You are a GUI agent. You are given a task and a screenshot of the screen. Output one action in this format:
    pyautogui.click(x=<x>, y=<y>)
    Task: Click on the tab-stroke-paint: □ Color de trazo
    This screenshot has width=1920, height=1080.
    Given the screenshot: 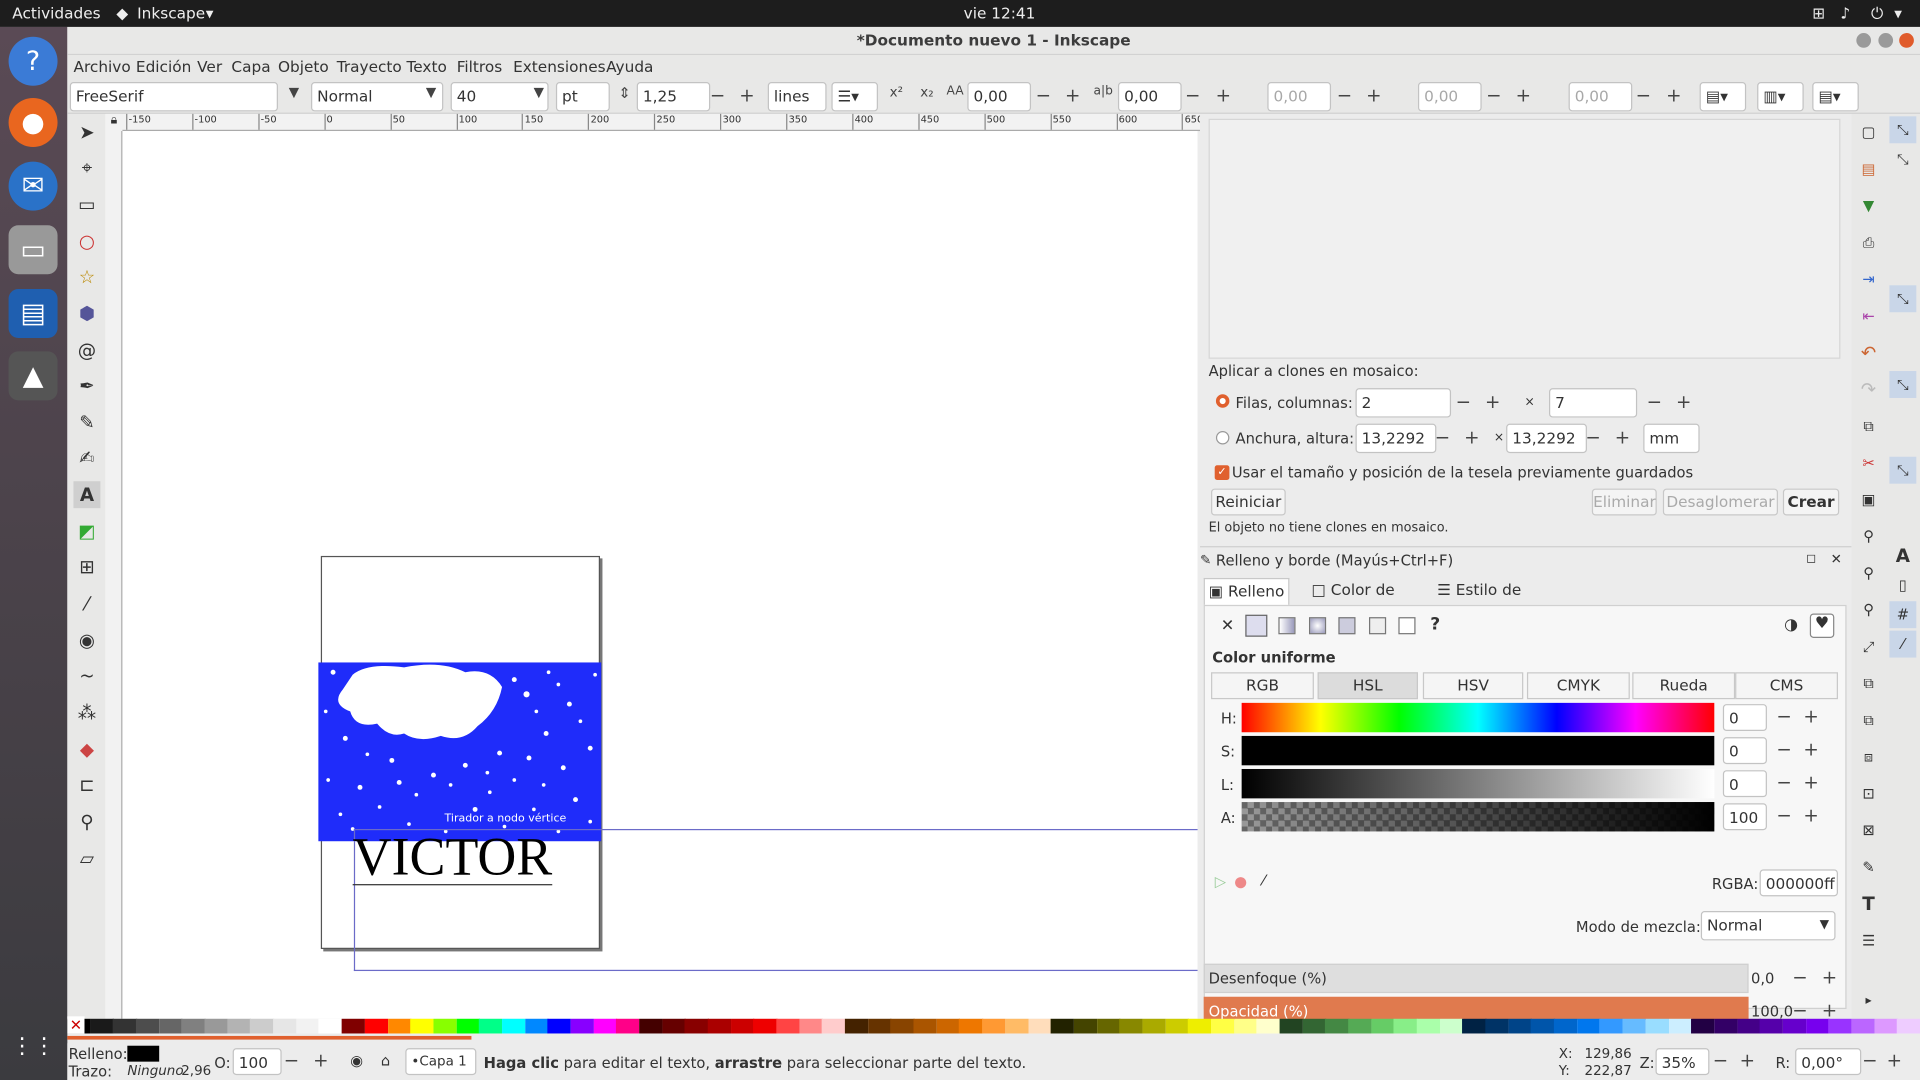 What is the action you would take?
    pyautogui.click(x=1353, y=600)
    